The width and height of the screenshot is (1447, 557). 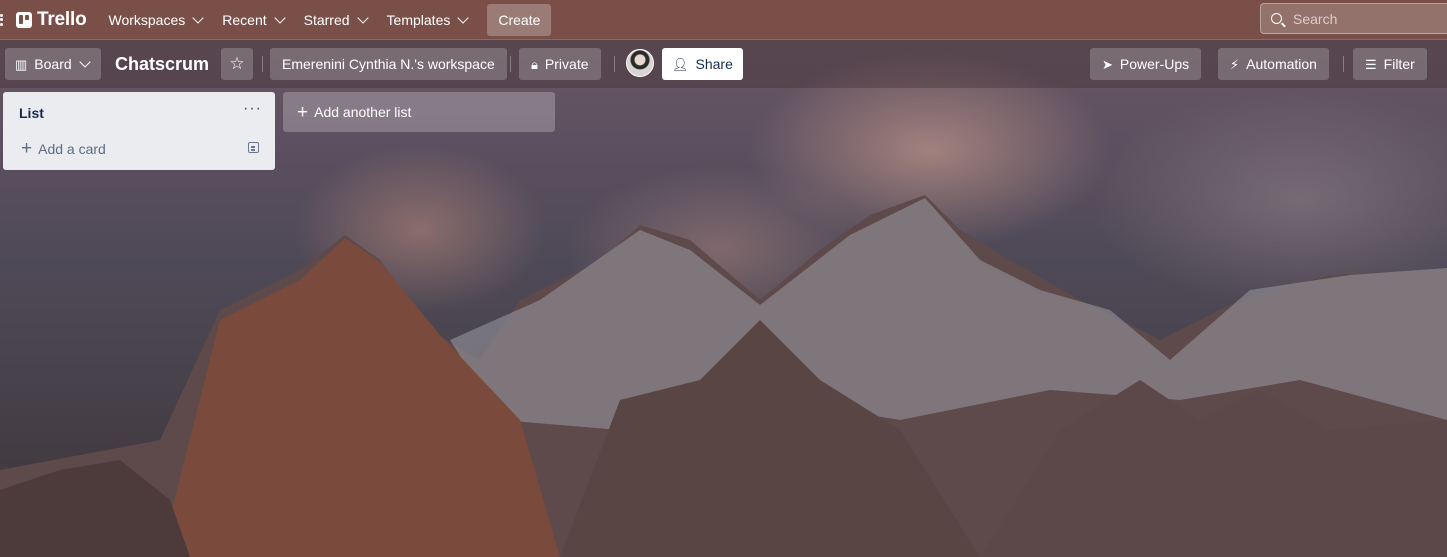 What do you see at coordinates (1154, 64) in the screenshot?
I see `power-ups-label: Power-Ups` at bounding box center [1154, 64].